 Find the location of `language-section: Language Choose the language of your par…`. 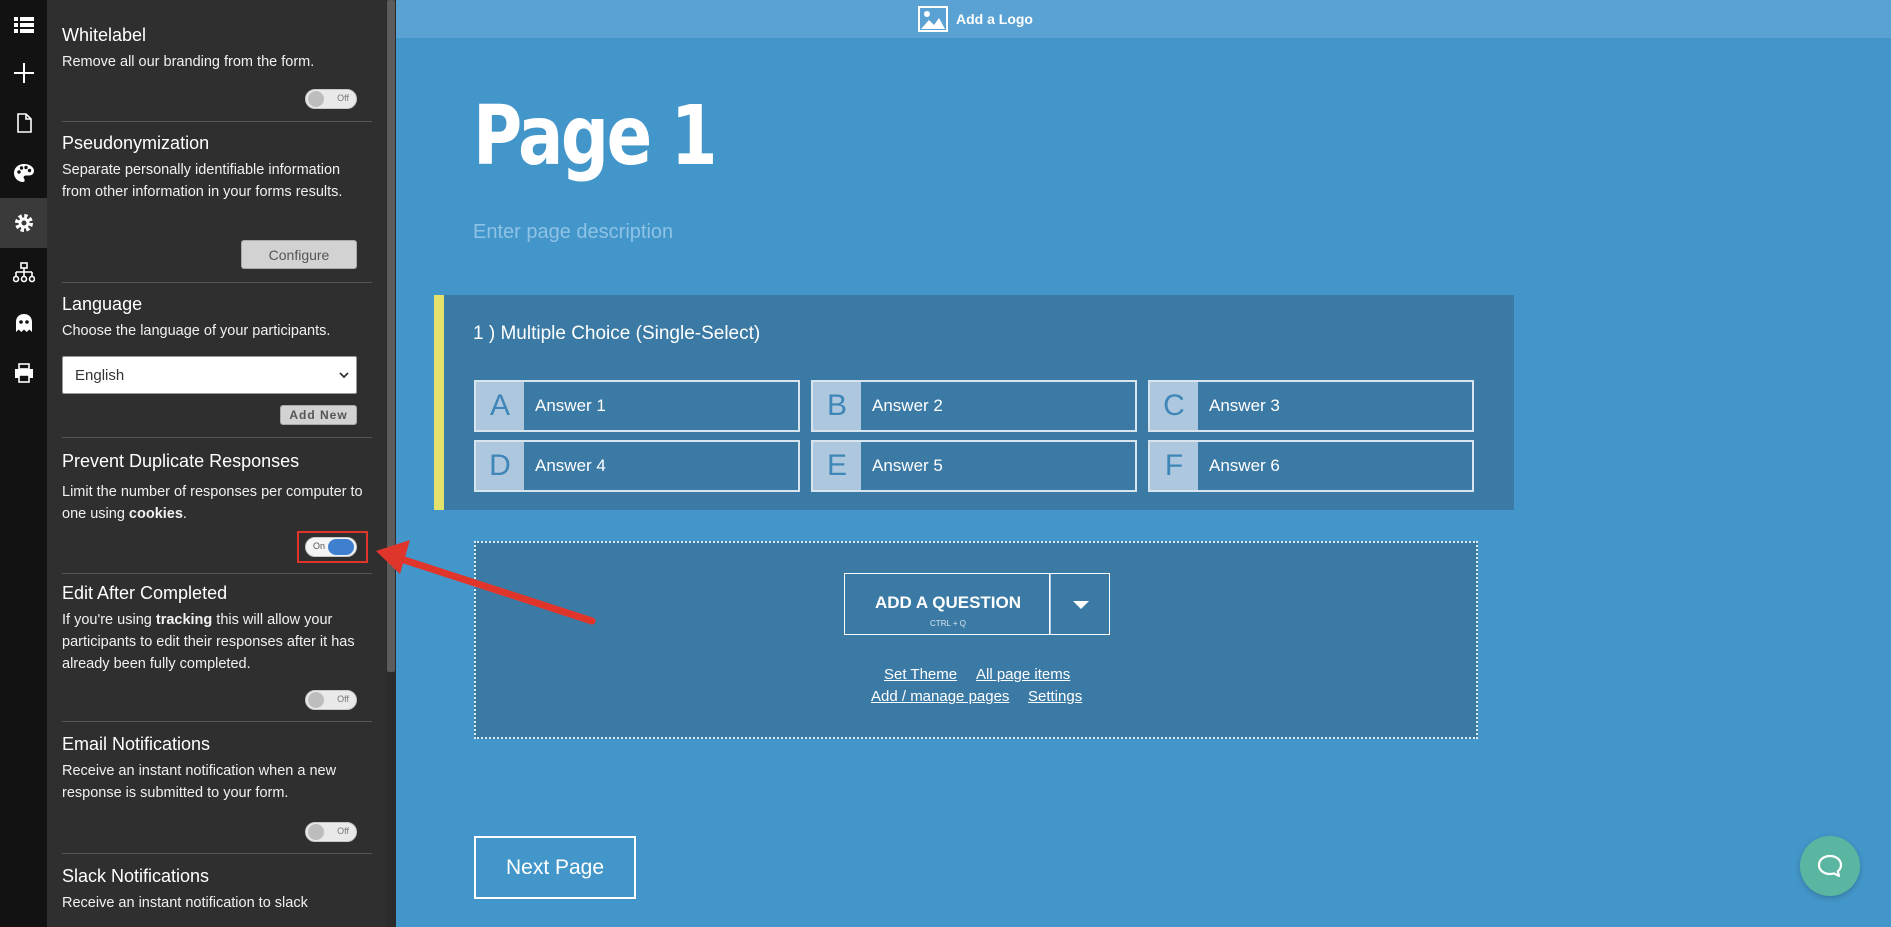

language-section: Language Choose the language of your par… is located at coordinates (217, 317).